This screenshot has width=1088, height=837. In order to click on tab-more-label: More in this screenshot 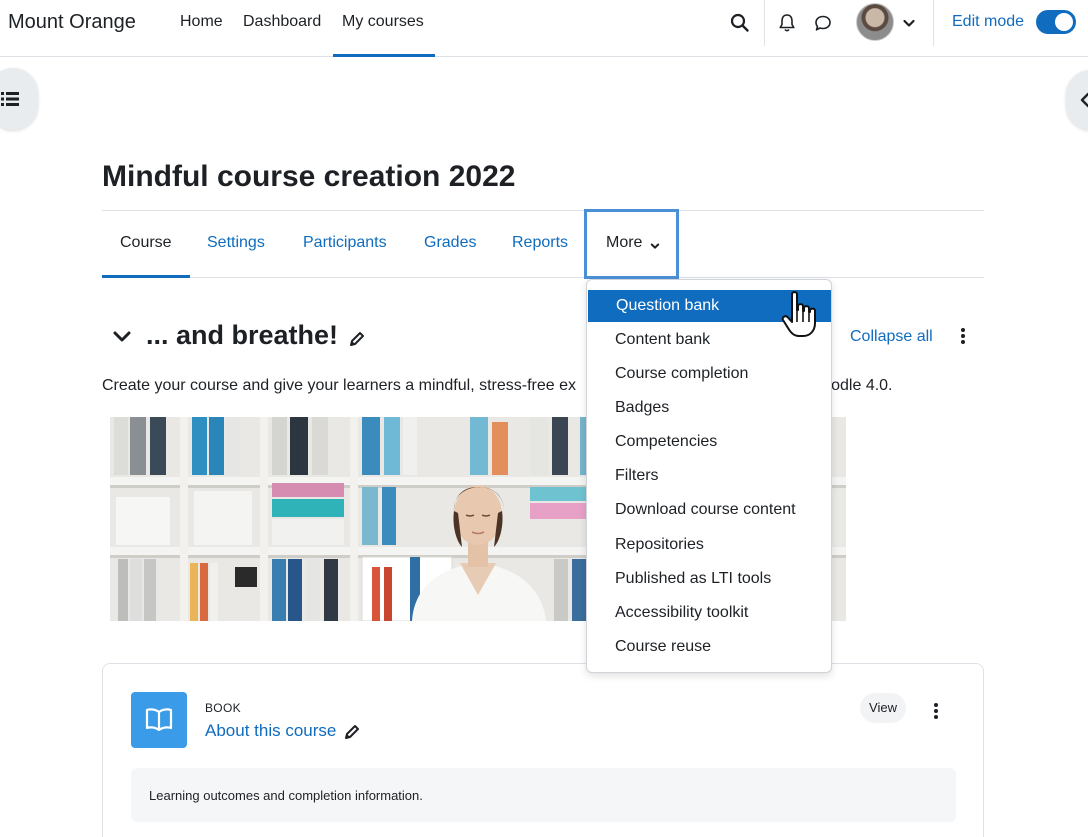, I will do `click(624, 242)`.